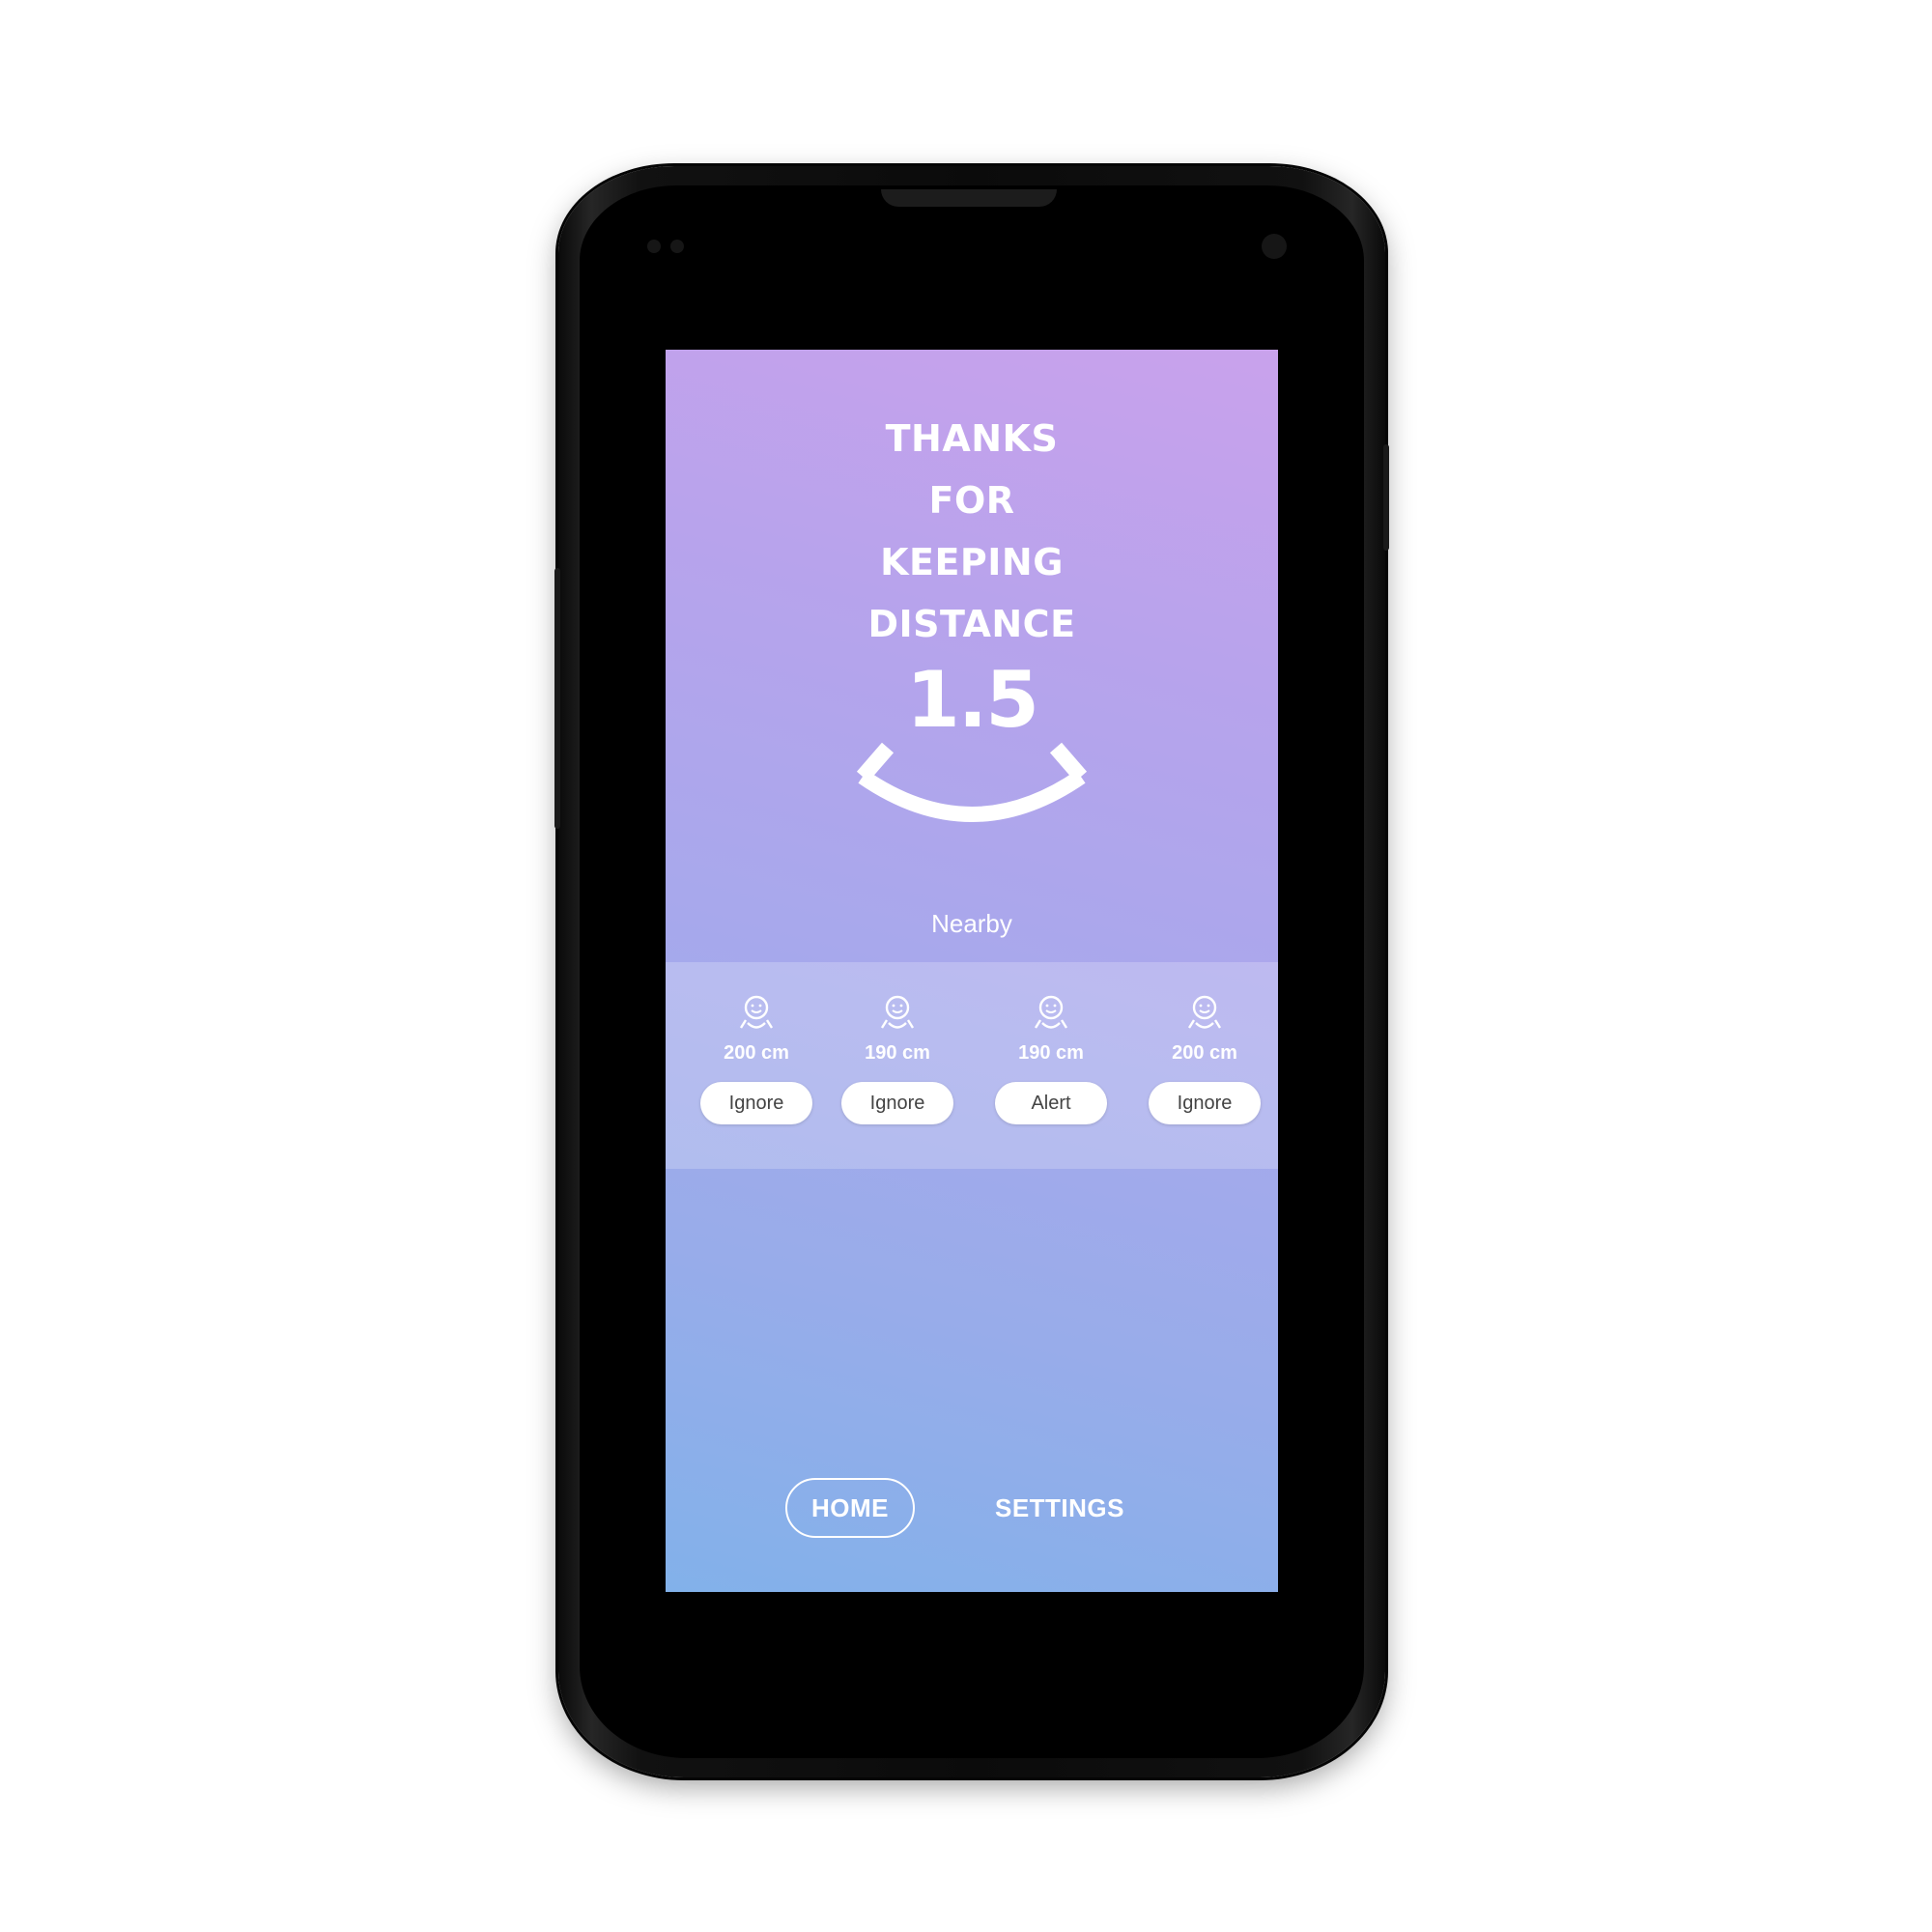  Describe the element at coordinates (654, 246) in the screenshot. I see `proximity-sensor` at that location.